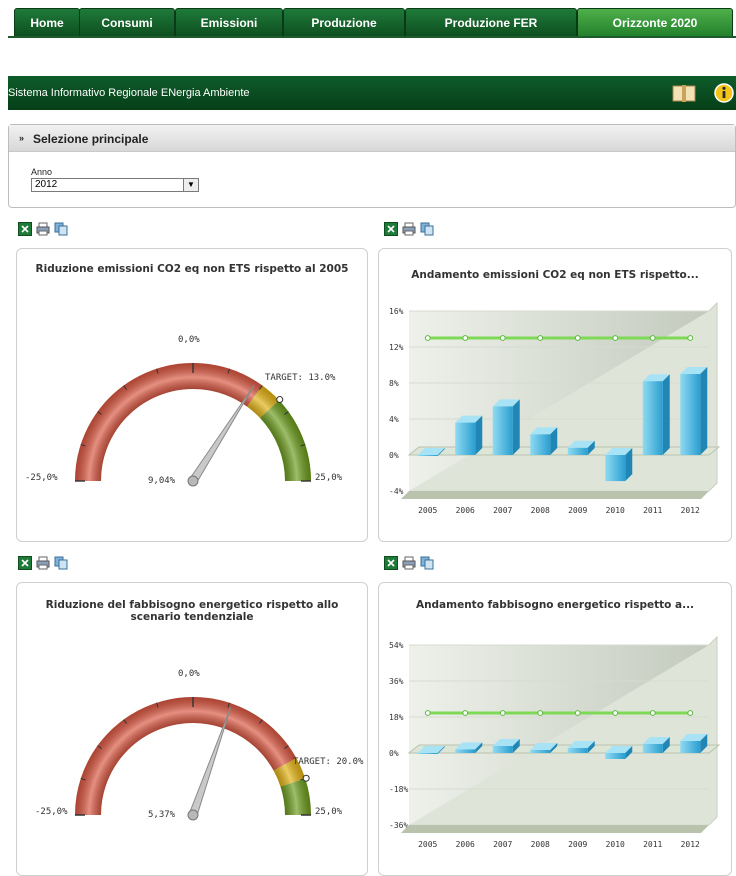  What do you see at coordinates (46, 184) in the screenshot?
I see `year-value: 2012` at bounding box center [46, 184].